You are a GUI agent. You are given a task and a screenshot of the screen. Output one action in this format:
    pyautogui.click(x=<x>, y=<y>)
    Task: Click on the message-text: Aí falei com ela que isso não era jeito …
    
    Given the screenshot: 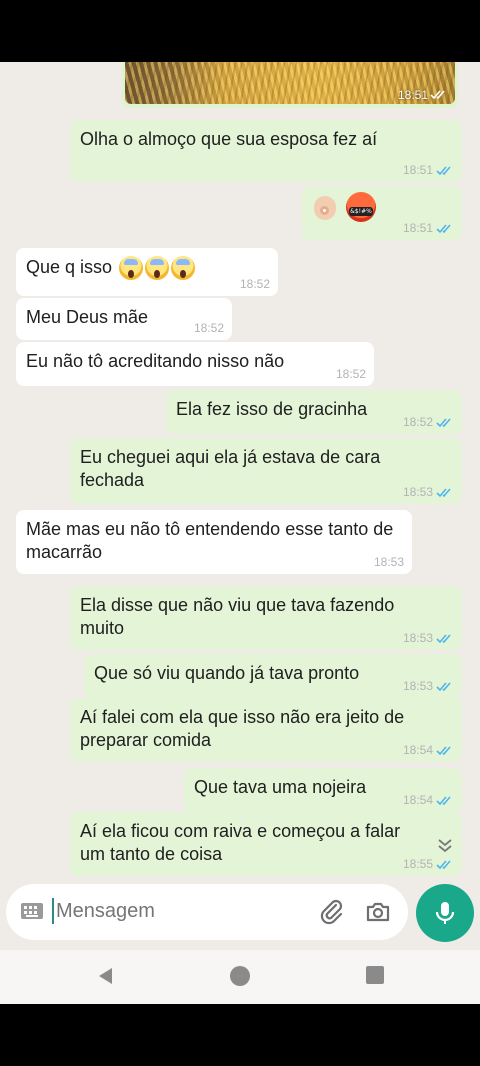 What is the action you would take?
    pyautogui.click(x=242, y=728)
    